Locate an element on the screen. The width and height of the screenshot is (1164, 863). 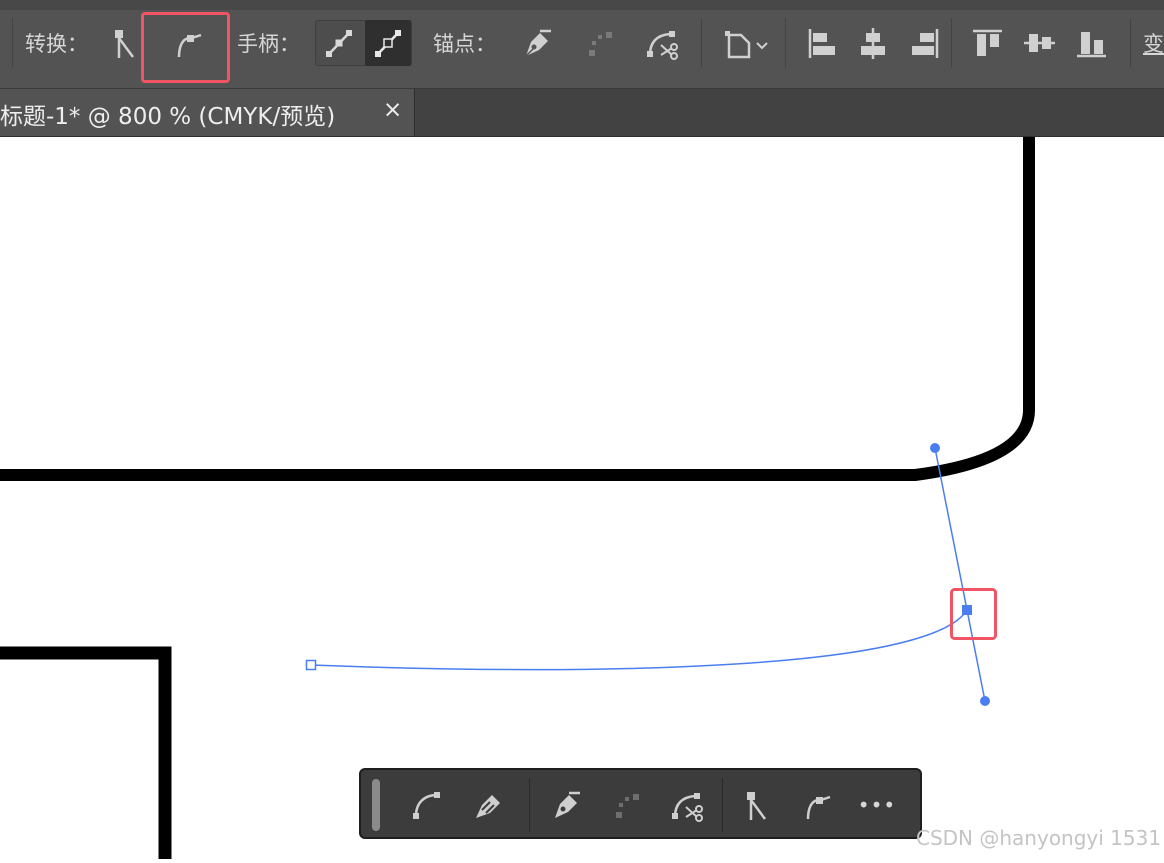
hide-handles-icon is located at coordinates (339, 43).